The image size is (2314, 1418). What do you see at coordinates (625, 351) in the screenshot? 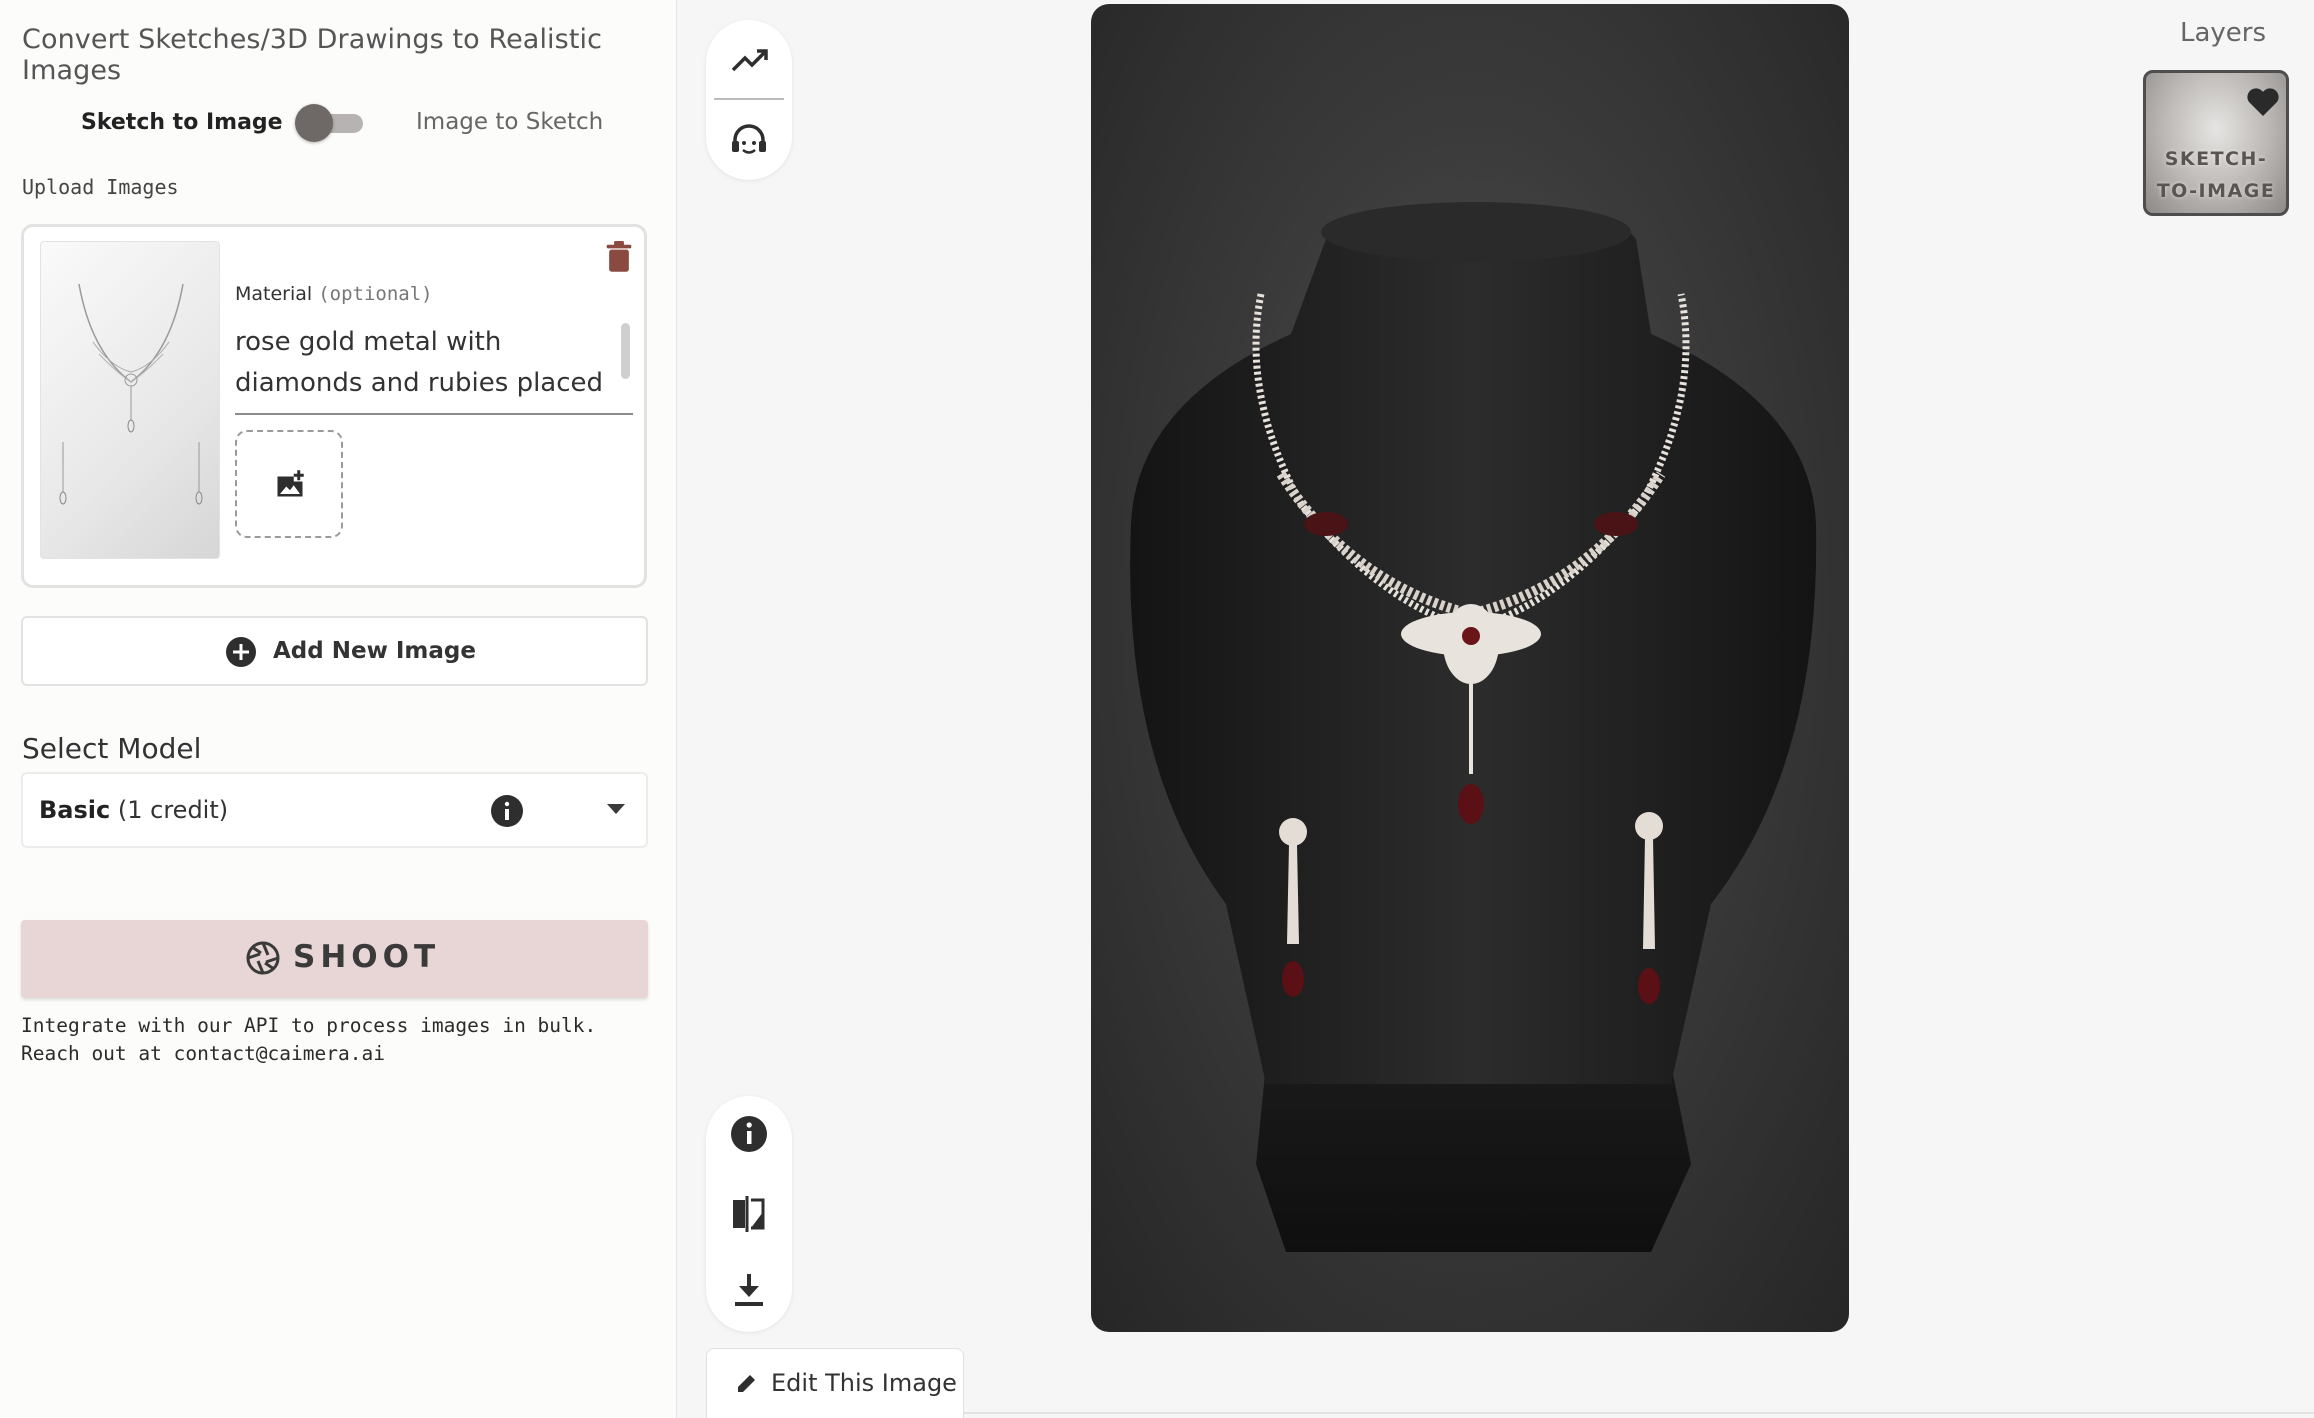
I see `material-scrollbar` at bounding box center [625, 351].